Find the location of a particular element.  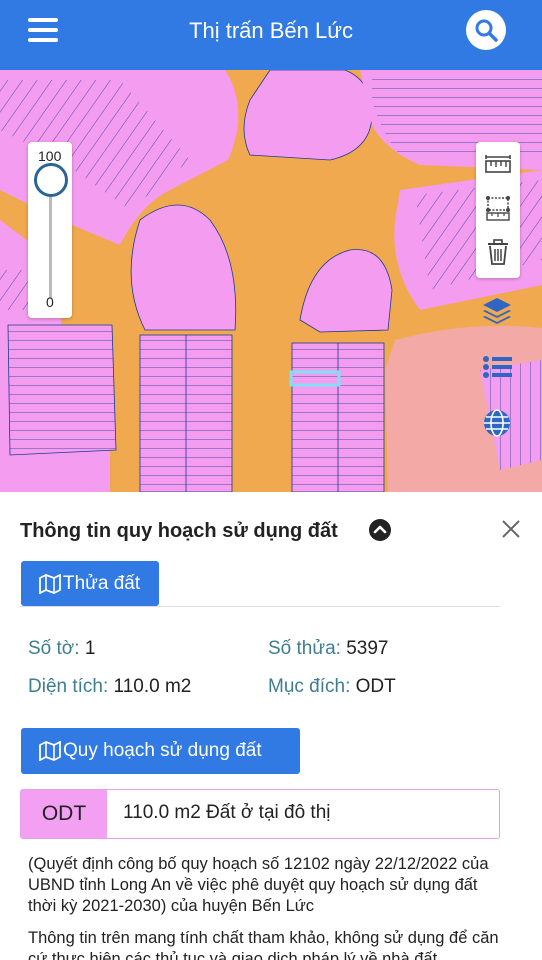

tab-planning-label: Quy hoạch sử dụng đất is located at coordinates (162, 750).